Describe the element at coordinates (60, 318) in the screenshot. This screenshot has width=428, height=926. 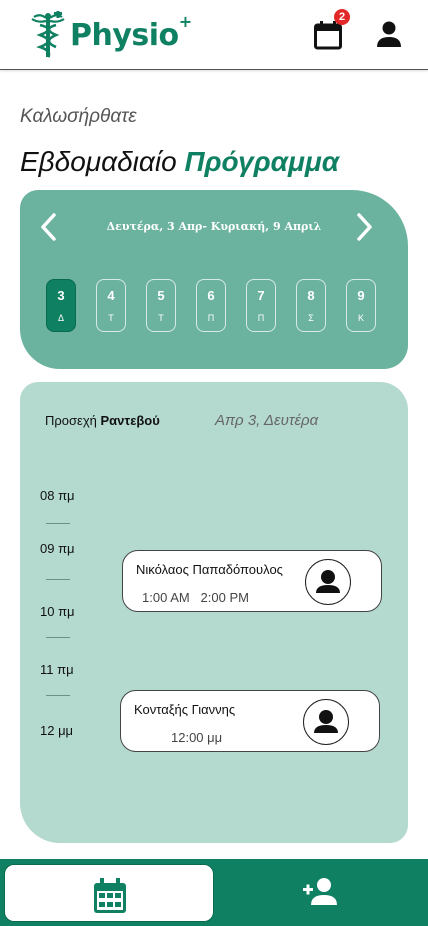
I see `day-letter: Δ` at that location.